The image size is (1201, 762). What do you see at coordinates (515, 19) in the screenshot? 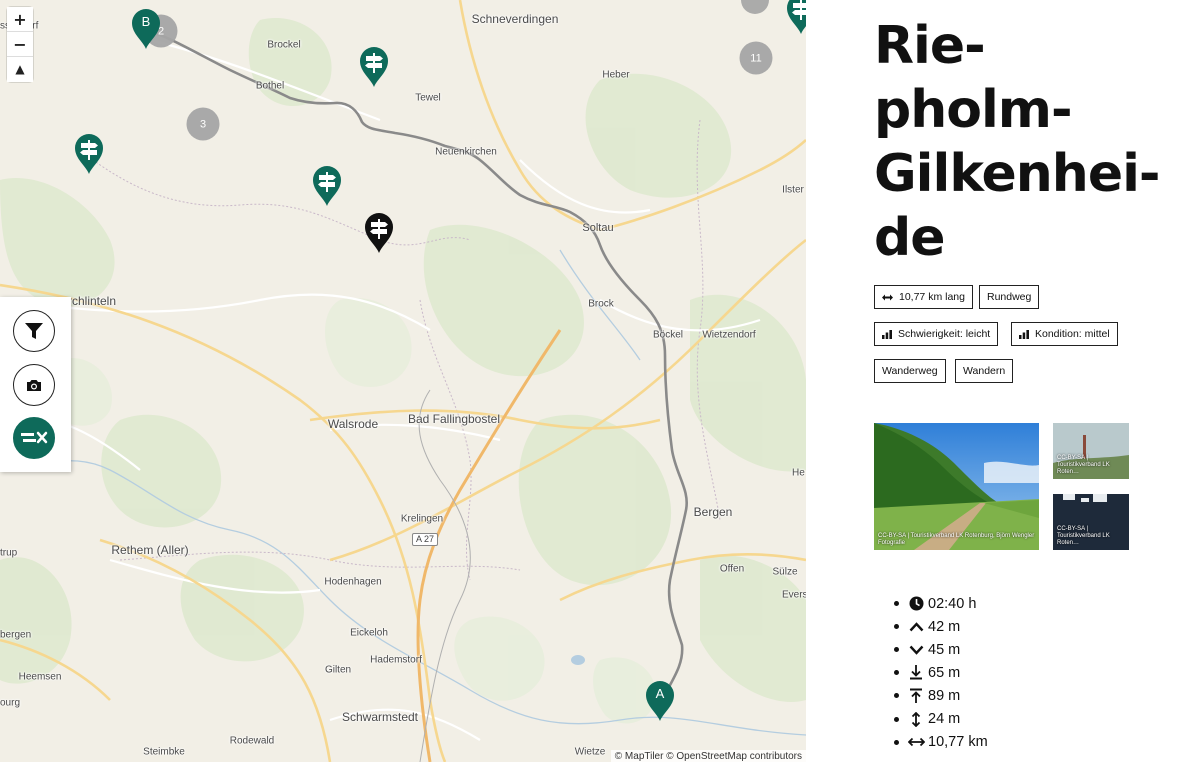
I see `place-label: Schneverdingen` at bounding box center [515, 19].